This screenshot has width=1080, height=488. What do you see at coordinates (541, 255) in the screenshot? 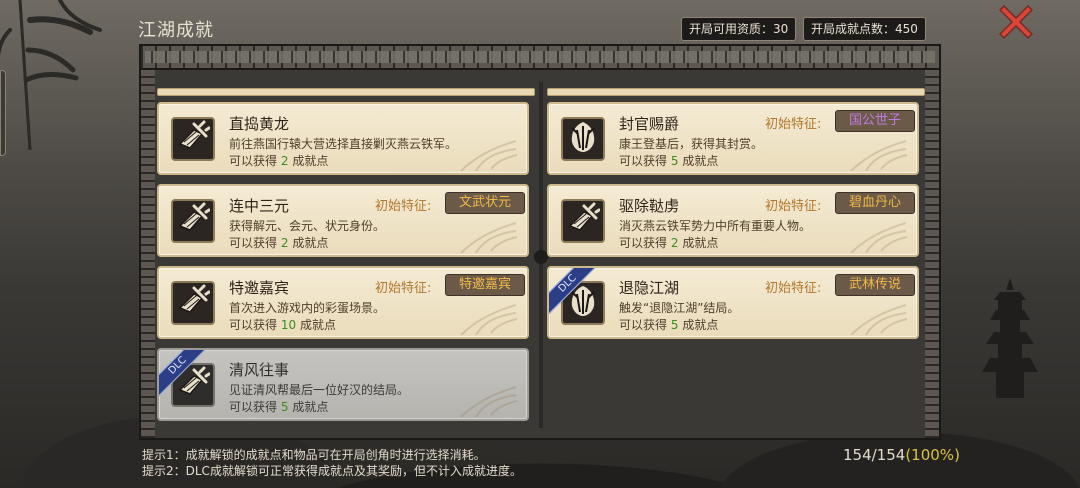
I see `column-divider` at bounding box center [541, 255].